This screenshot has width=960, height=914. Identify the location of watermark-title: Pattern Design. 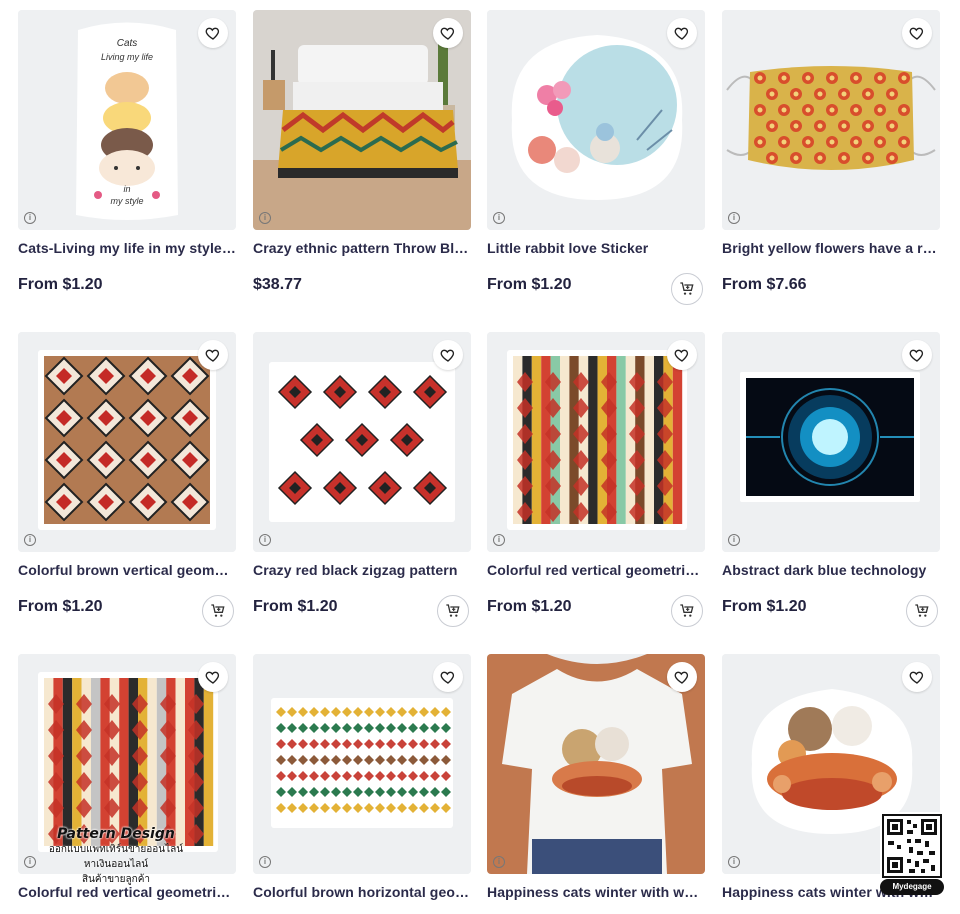
(116, 834).